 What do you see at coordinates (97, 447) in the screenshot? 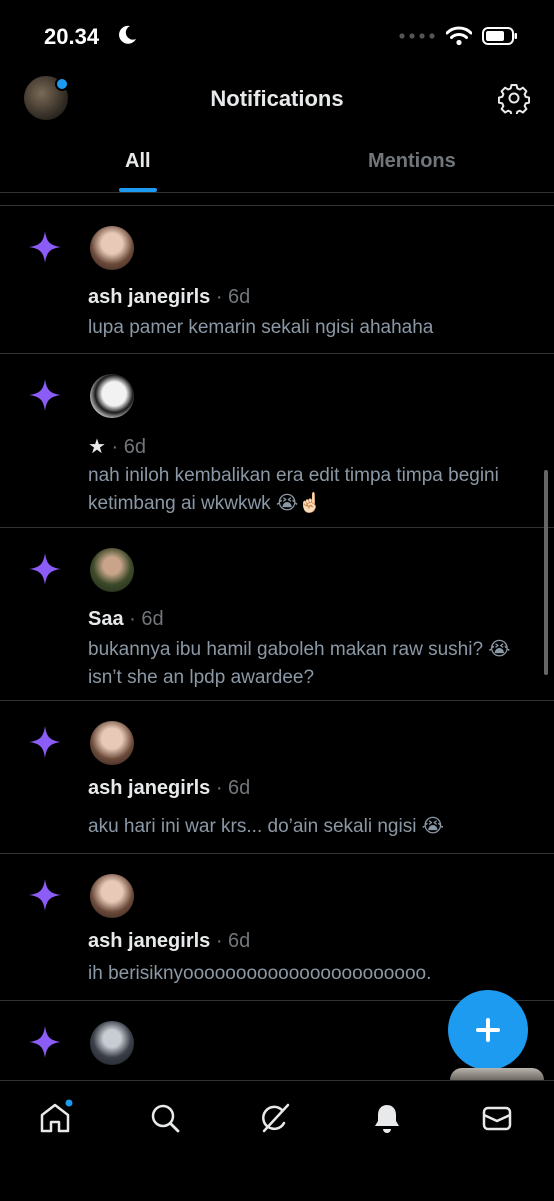
I see `author-name: ★` at bounding box center [97, 447].